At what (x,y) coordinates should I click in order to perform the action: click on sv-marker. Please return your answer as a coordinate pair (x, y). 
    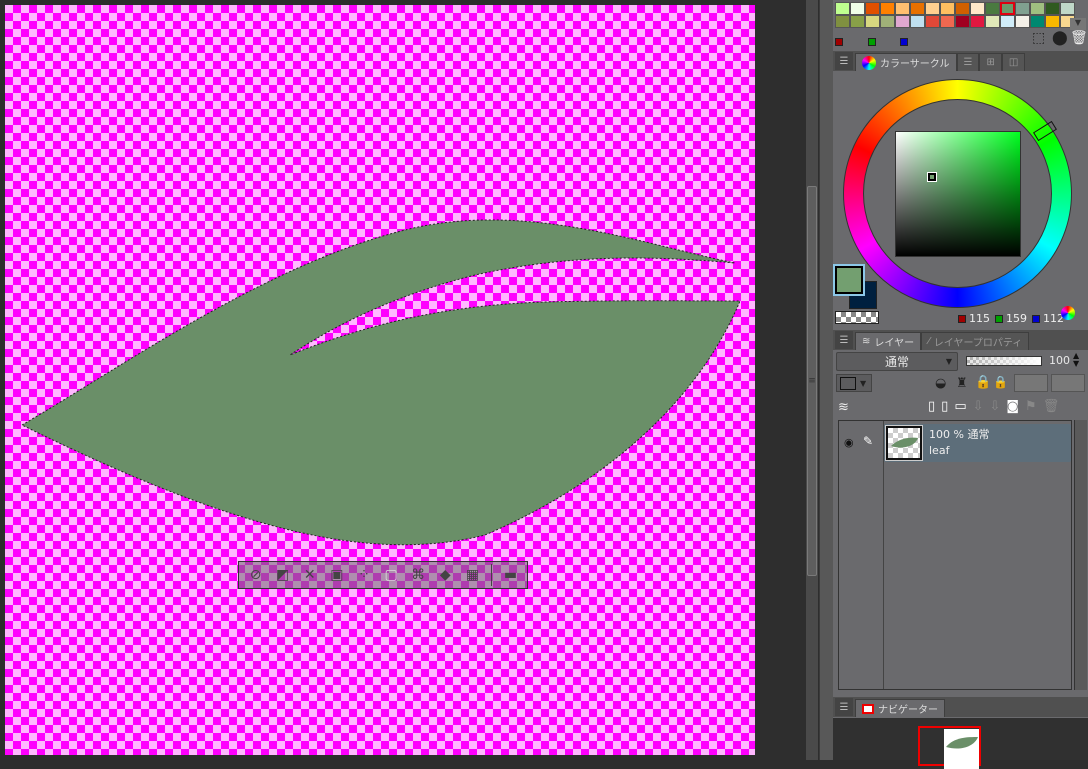
    Looking at the image, I should click on (932, 177).